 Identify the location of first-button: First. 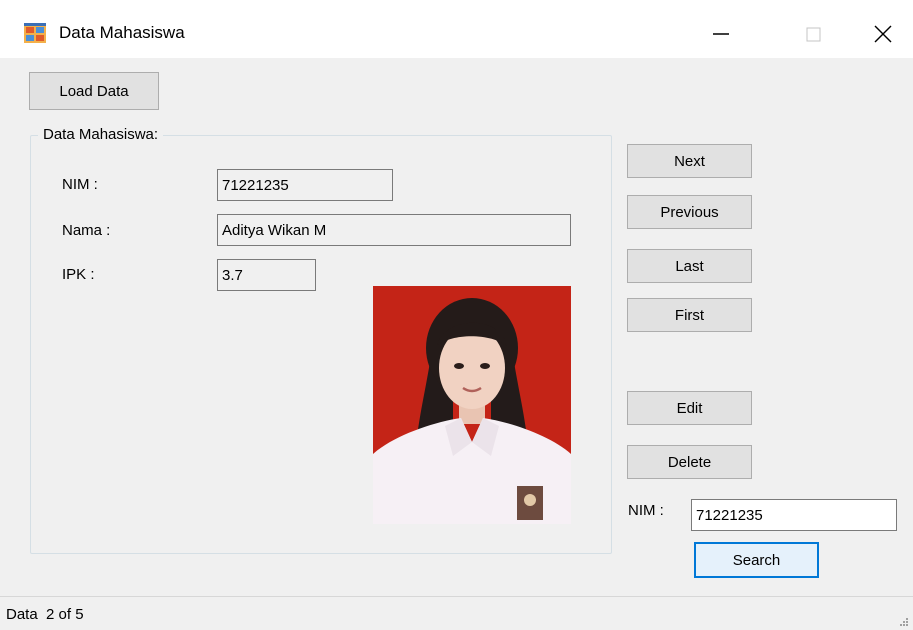
(689, 315).